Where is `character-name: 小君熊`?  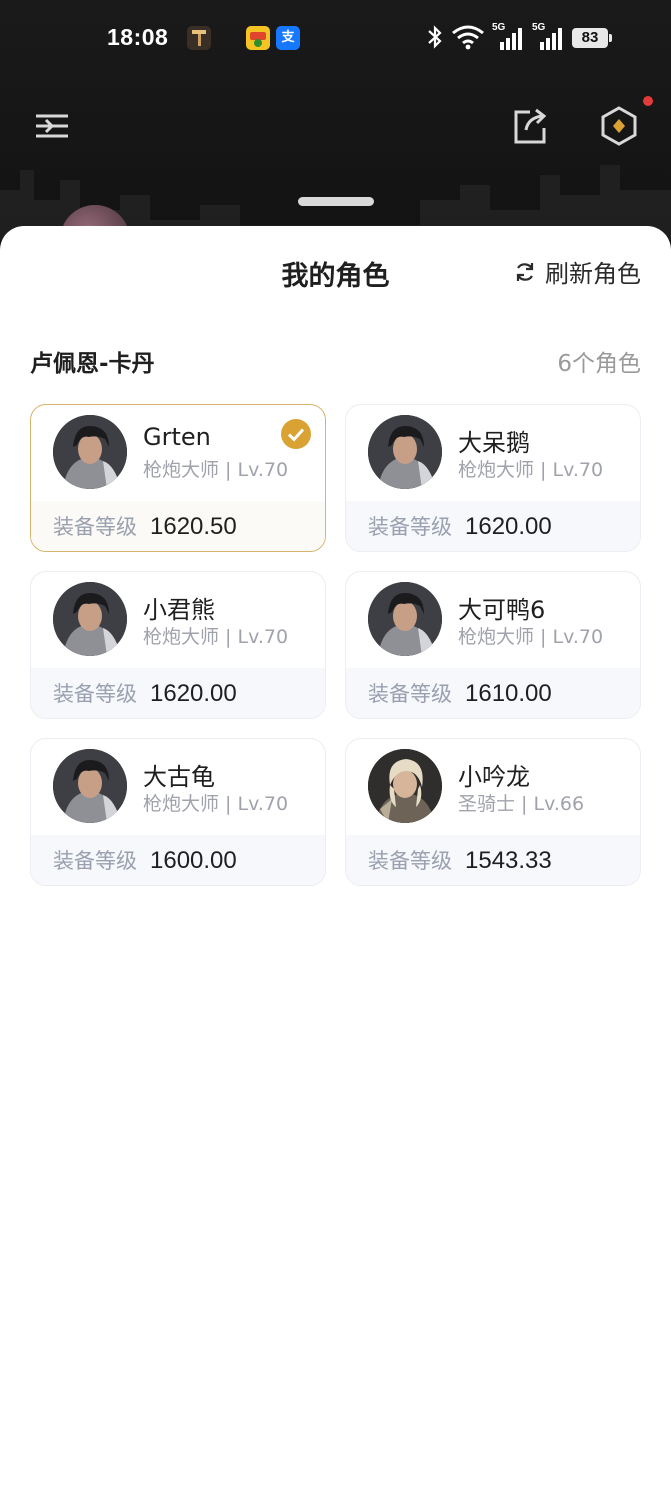
character-name: 小君熊 is located at coordinates (179, 610).